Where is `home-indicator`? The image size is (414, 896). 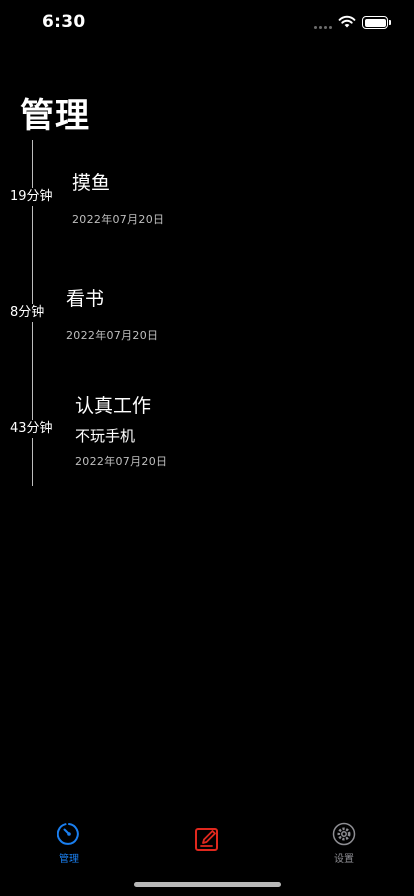
home-indicator is located at coordinates (207, 884).